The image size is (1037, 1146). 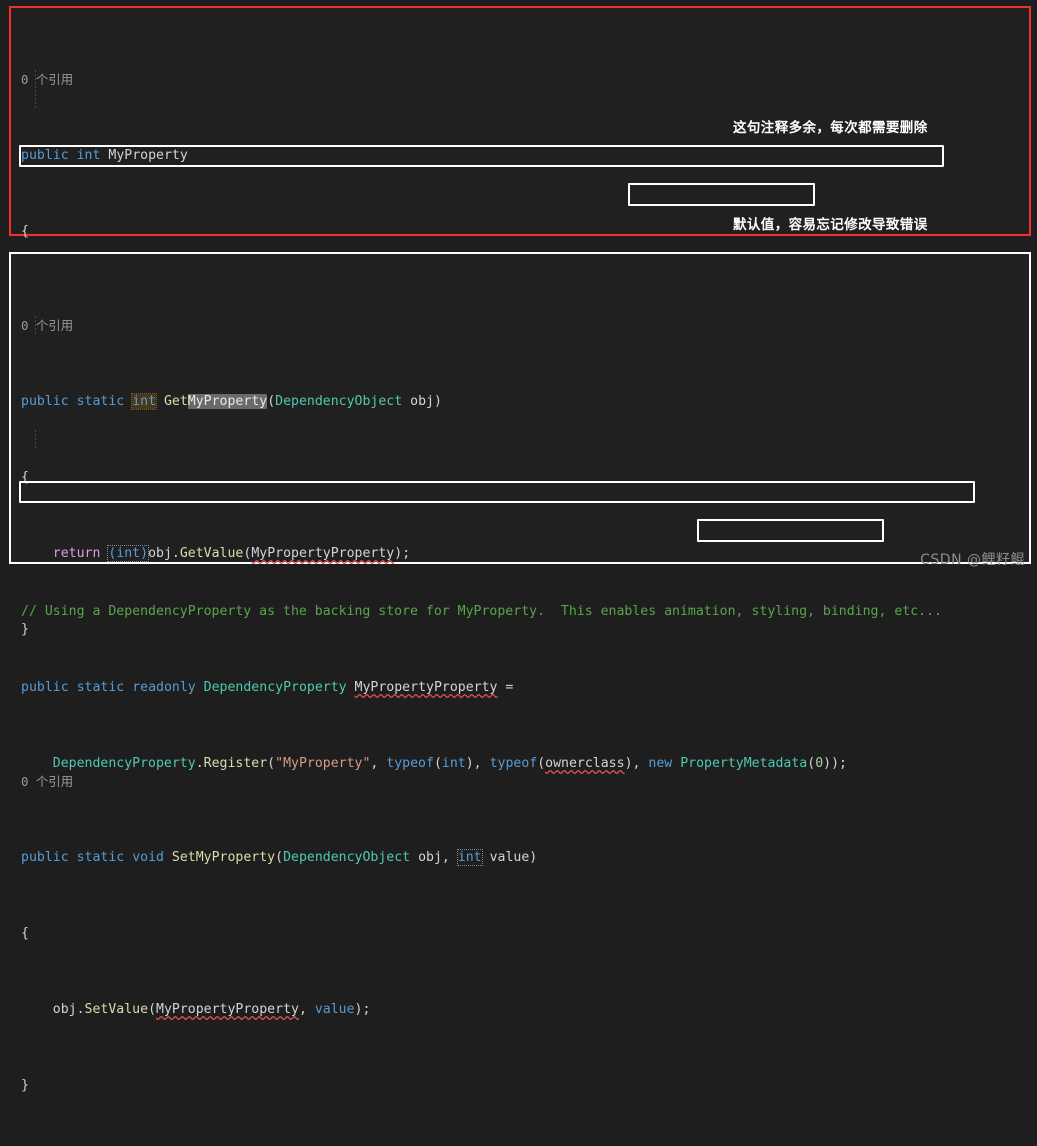 What do you see at coordinates (76, 553) in the screenshot?
I see `keyword-return: return` at bounding box center [76, 553].